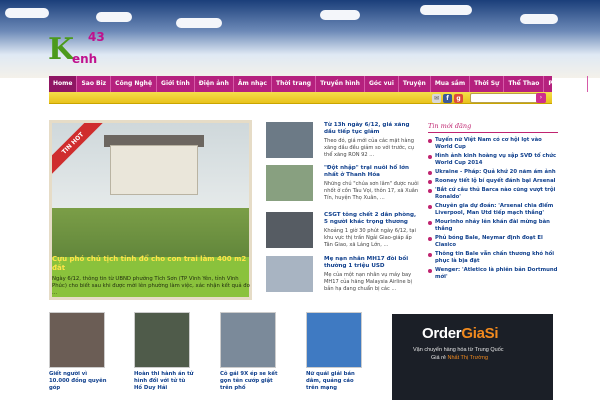  Describe the element at coordinates (508, 98) in the screenshot. I see `search-input: ›` at that location.